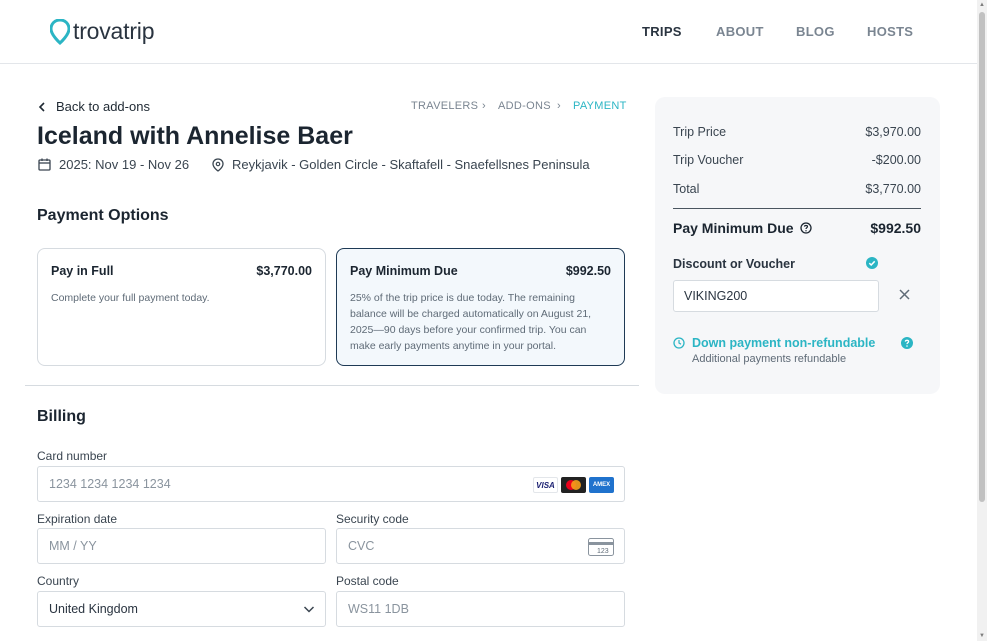 The height and width of the screenshot is (641, 987). I want to click on cvc-card-icon: 123, so click(601, 547).